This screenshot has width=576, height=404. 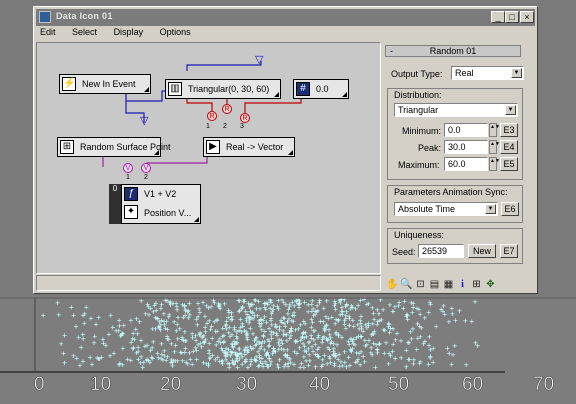 I want to click on axis-label-20: 20, so click(x=171, y=385).